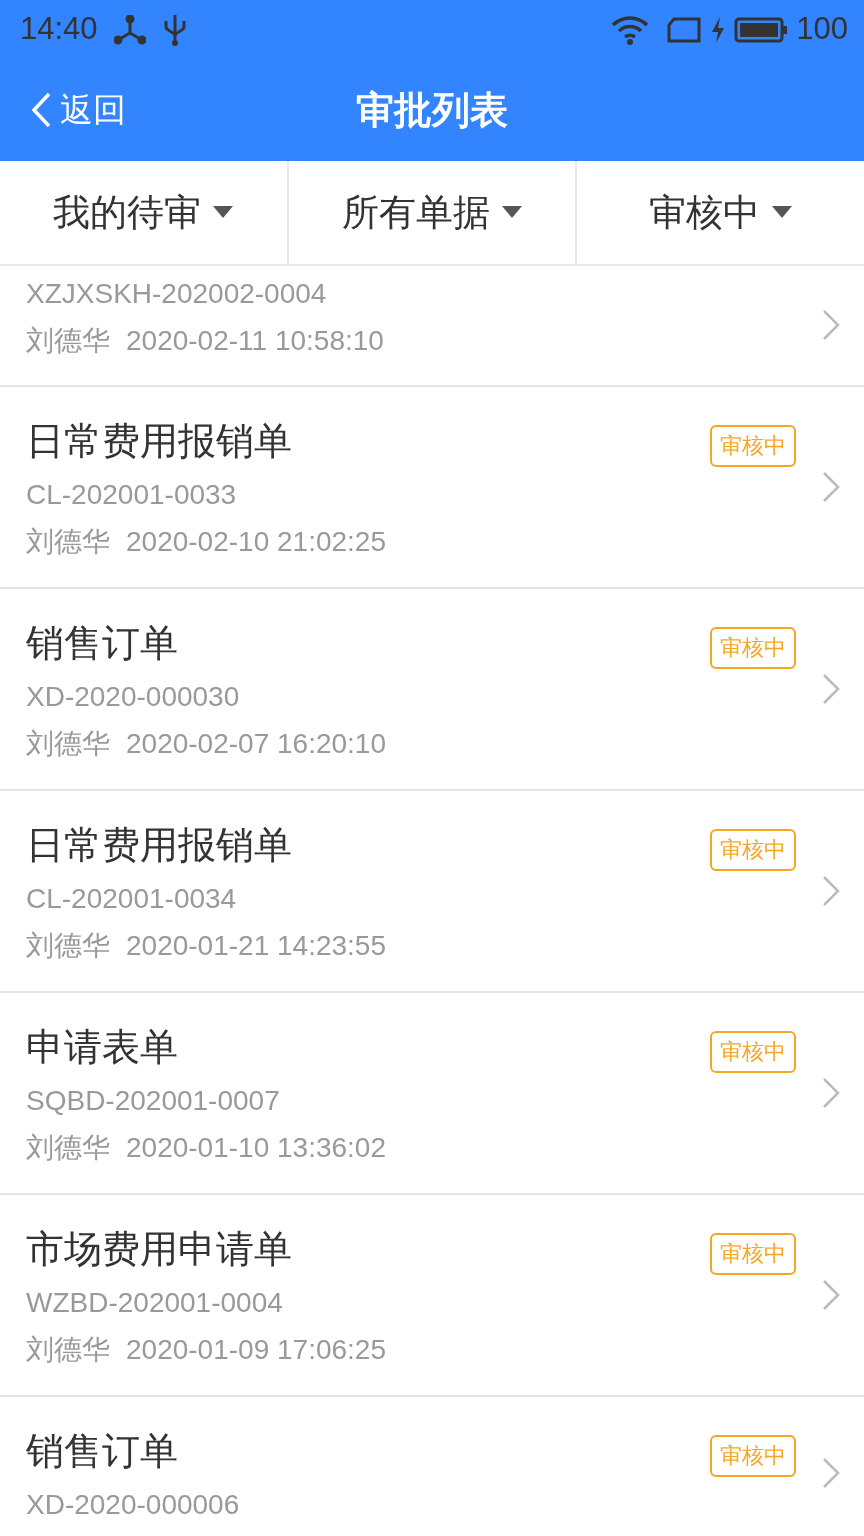 This screenshot has height=1536, width=864. I want to click on wifi-icon, so click(630, 29).